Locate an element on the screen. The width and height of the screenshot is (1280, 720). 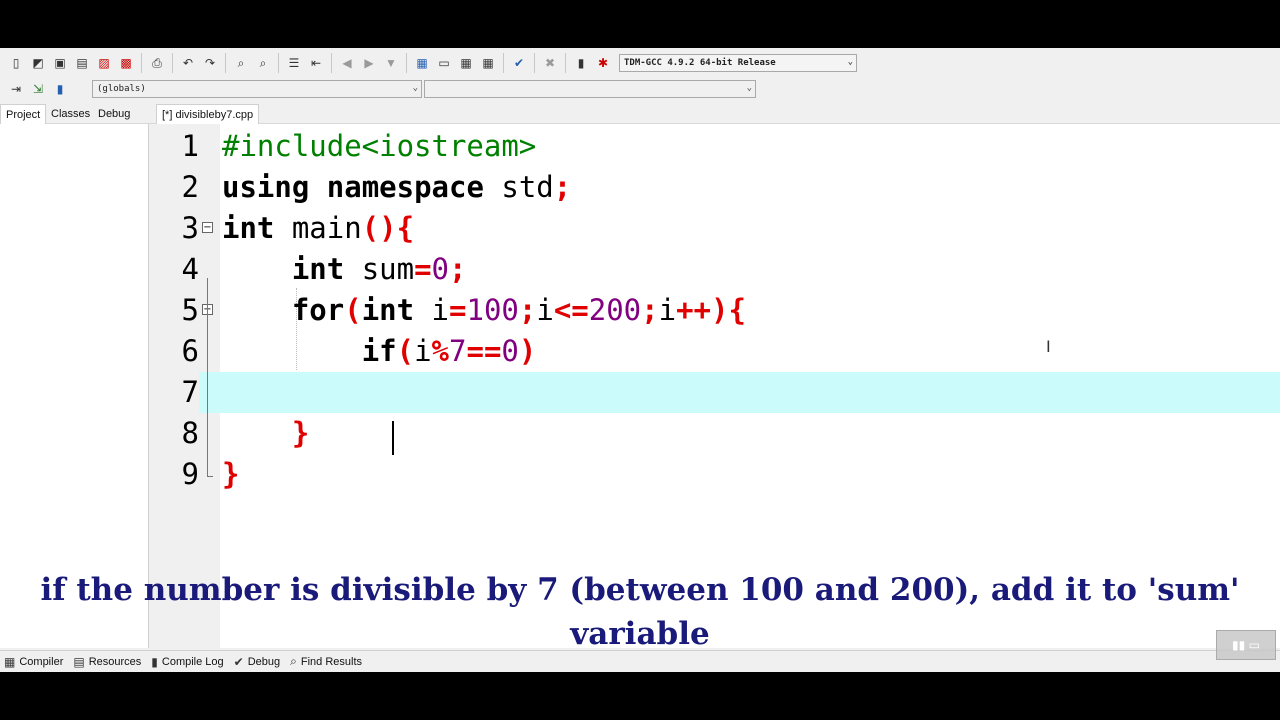
new-file-icon: ▯ is located at coordinates (16, 63).